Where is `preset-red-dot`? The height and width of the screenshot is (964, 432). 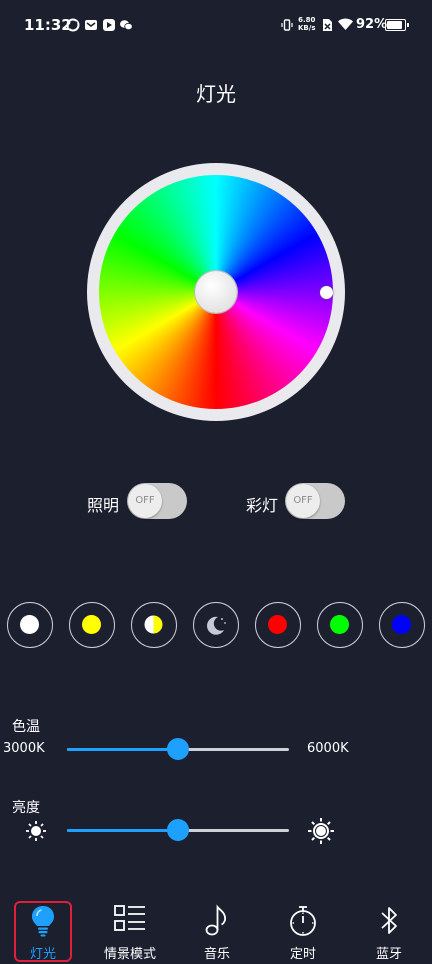
preset-red-dot is located at coordinates (277, 624).